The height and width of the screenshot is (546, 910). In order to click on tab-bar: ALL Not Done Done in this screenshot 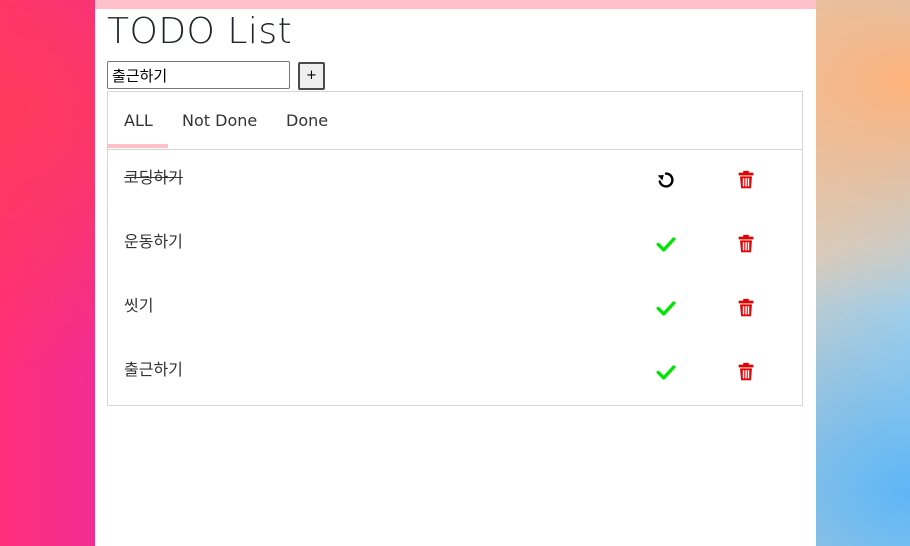, I will do `click(455, 121)`.